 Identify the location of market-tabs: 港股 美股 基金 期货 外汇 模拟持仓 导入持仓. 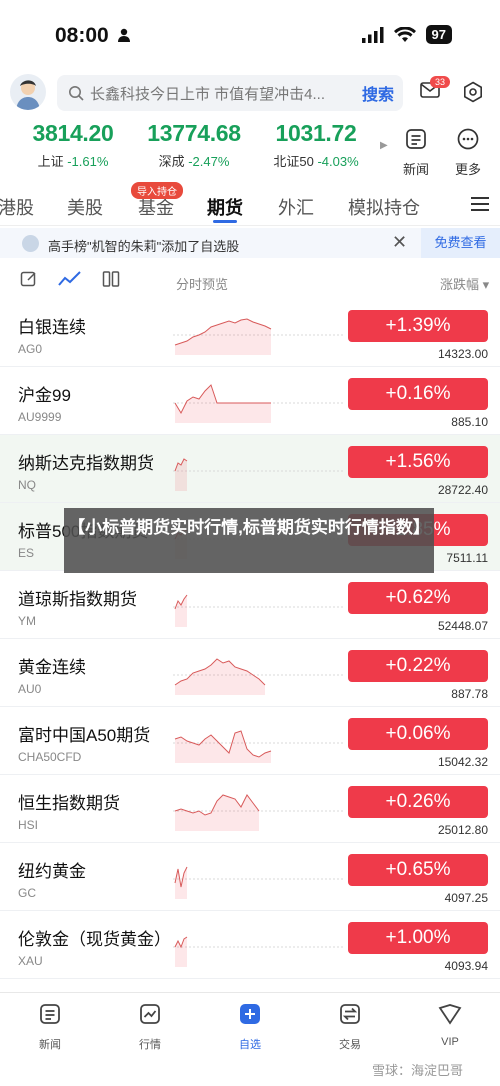
(250, 204).